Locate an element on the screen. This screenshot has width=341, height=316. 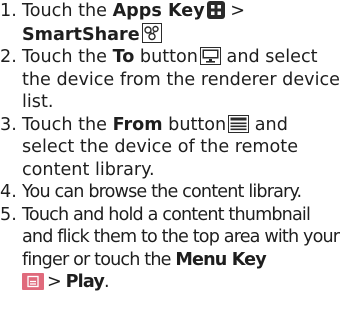
text-segment: . is located at coordinates (106, 282).